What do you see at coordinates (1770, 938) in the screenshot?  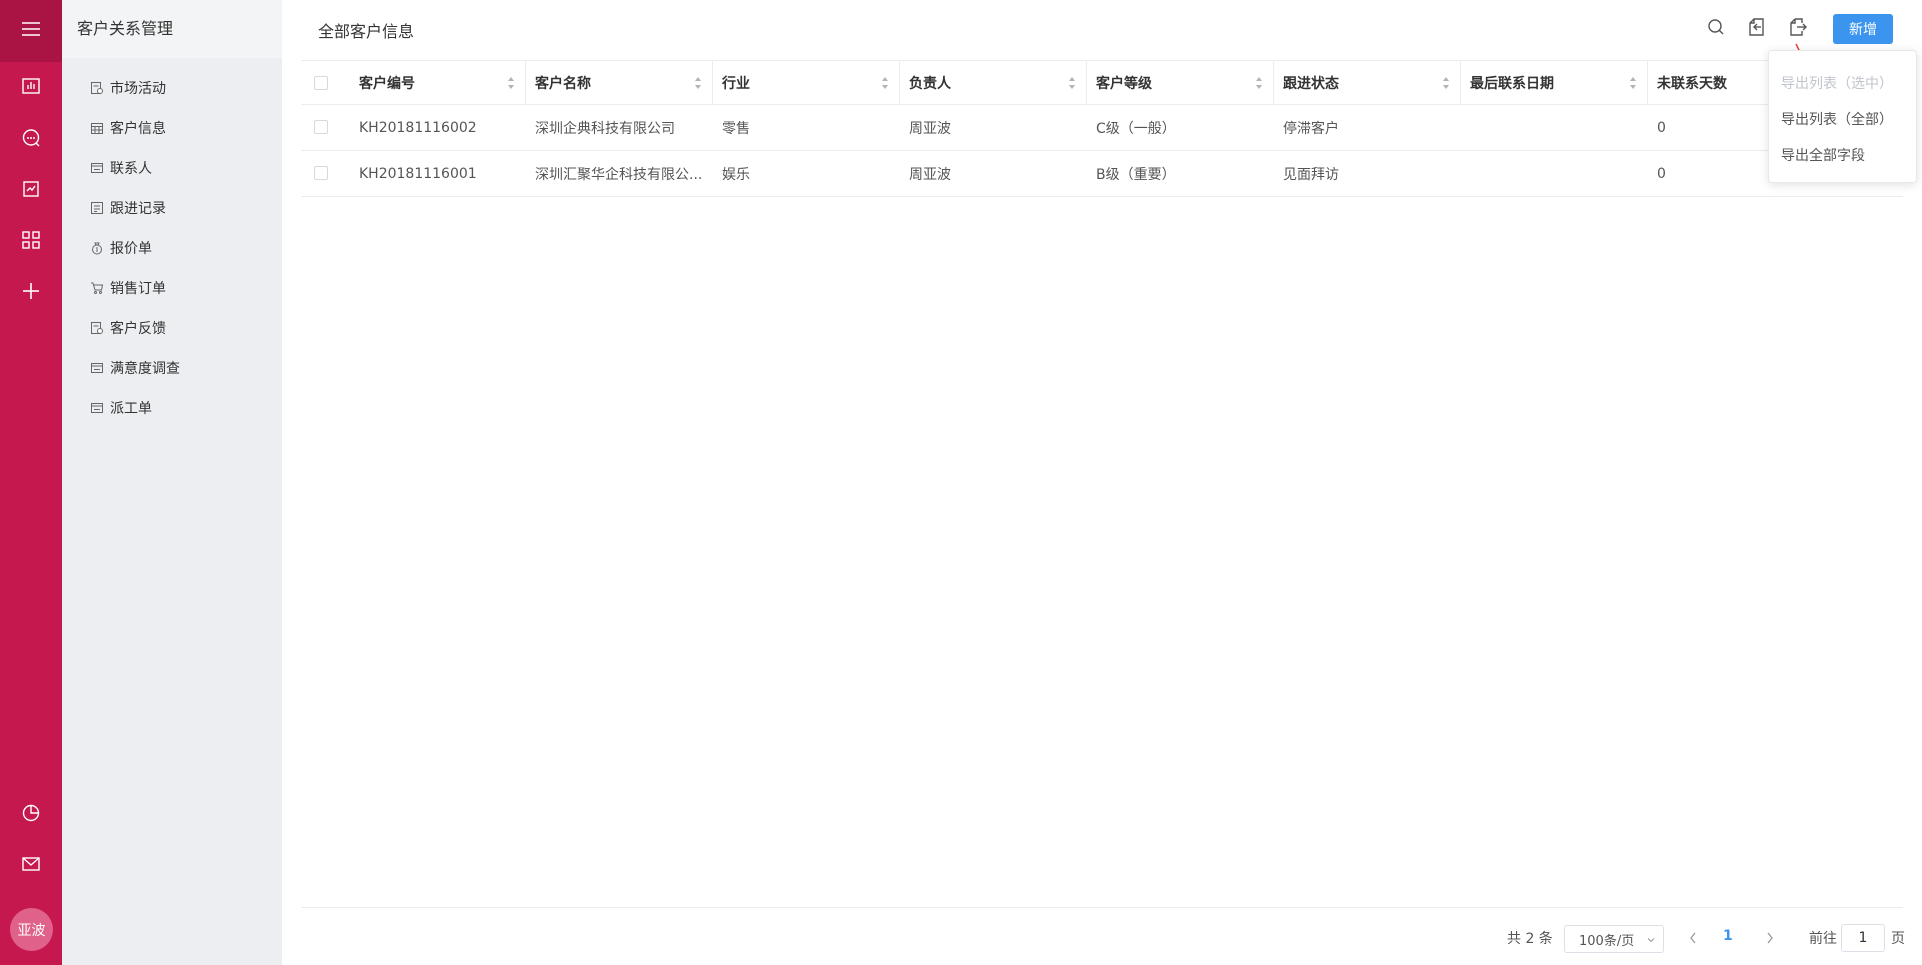 I see `next-page-button` at bounding box center [1770, 938].